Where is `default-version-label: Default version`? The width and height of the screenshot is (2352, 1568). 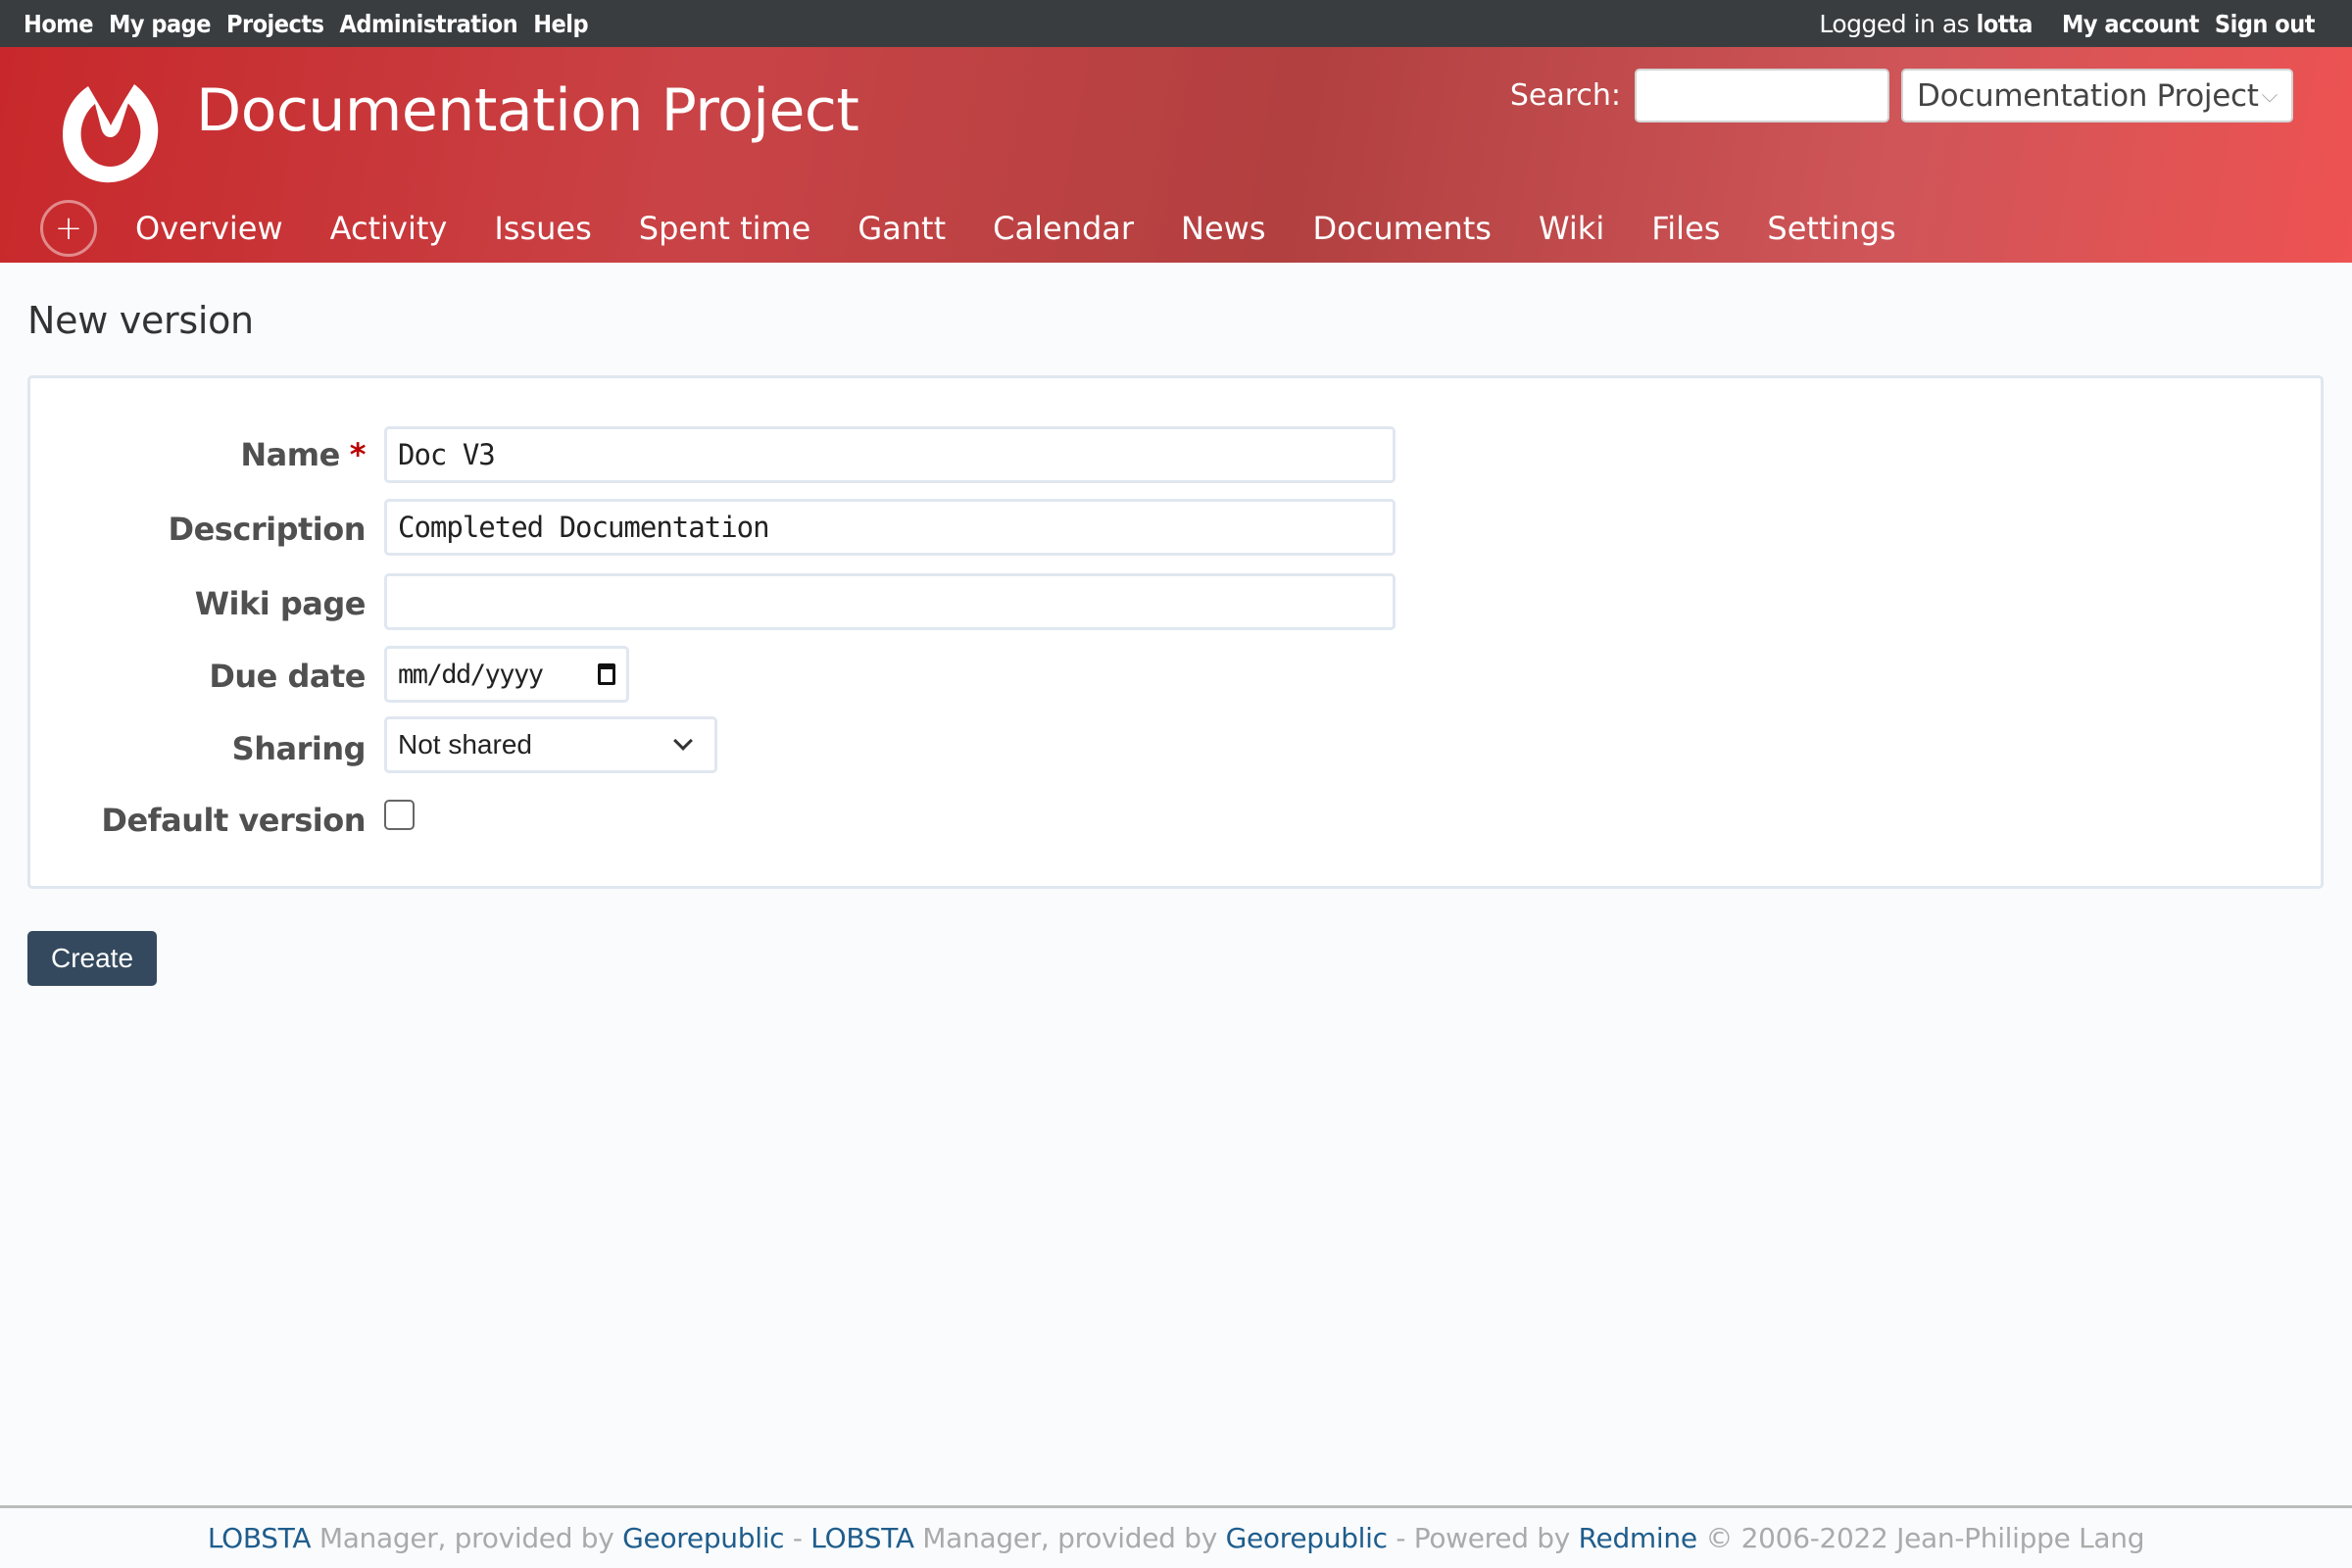
default-version-label: Default version is located at coordinates (233, 820).